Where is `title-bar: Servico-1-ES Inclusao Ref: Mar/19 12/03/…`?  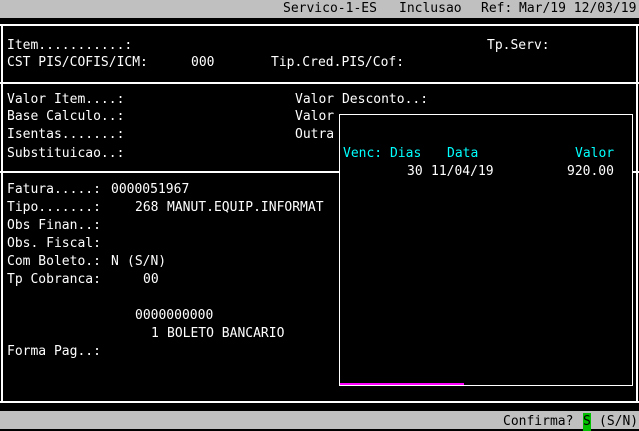
title-bar: Servico-1-ES Inclusao Ref: Mar/19 12/03/… is located at coordinates (319, 9).